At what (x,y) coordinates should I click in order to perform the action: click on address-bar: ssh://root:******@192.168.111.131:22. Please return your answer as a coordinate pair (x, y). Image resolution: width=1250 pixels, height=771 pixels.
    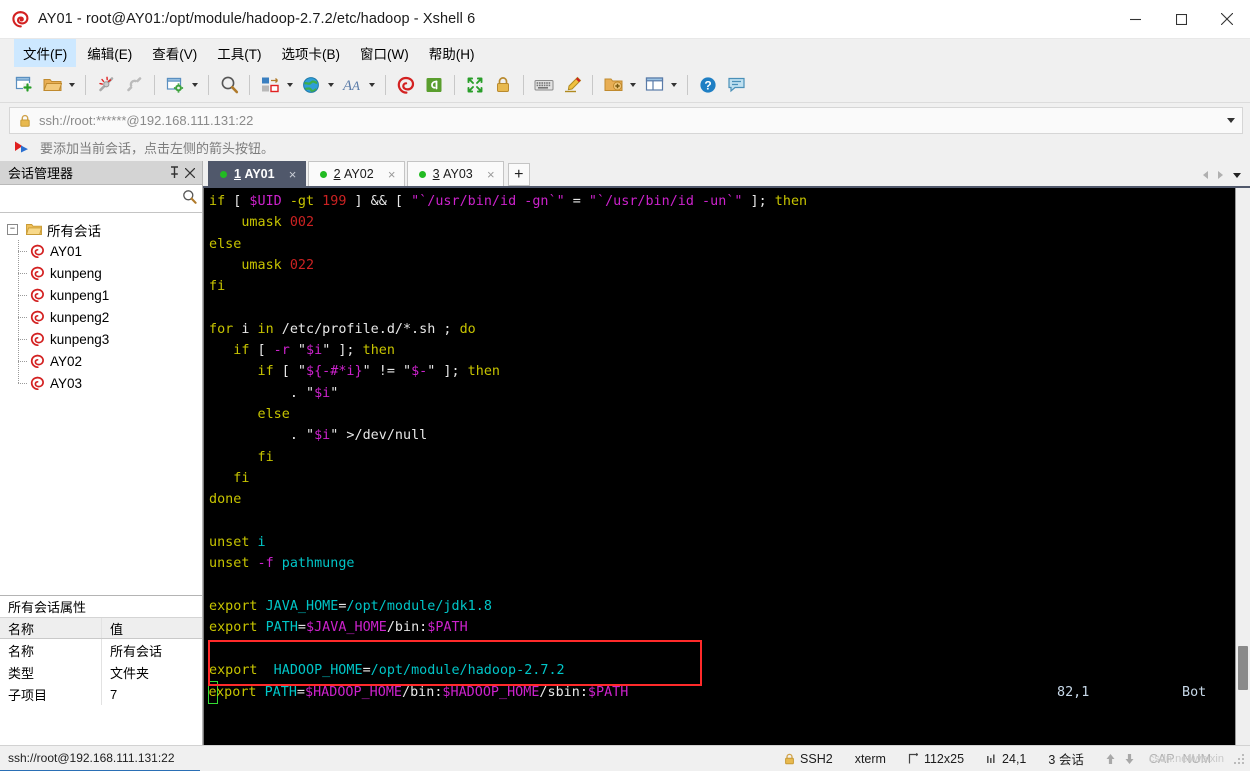
    Looking at the image, I should click on (626, 120).